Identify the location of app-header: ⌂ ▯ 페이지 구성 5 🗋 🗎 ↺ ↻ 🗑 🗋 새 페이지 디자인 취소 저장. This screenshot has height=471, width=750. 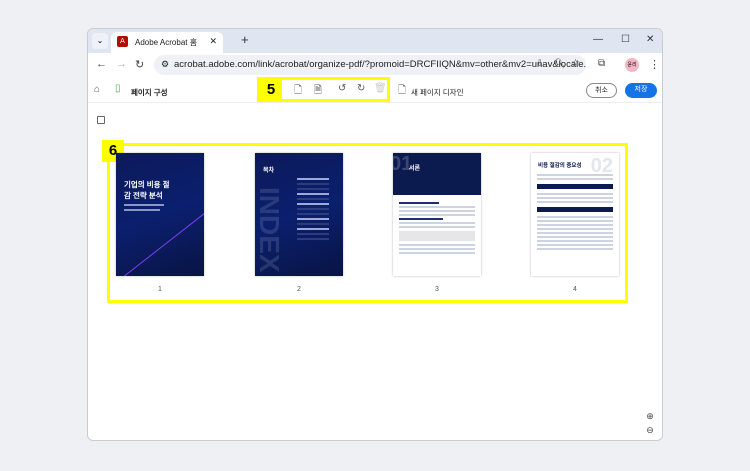
(375, 90).